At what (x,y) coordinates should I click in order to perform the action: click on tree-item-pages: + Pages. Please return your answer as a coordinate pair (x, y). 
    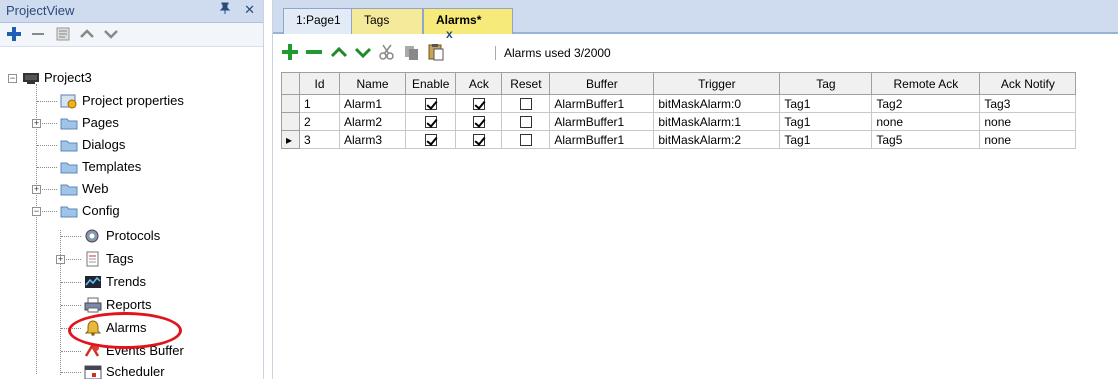
    Looking at the image, I should click on (75, 123).